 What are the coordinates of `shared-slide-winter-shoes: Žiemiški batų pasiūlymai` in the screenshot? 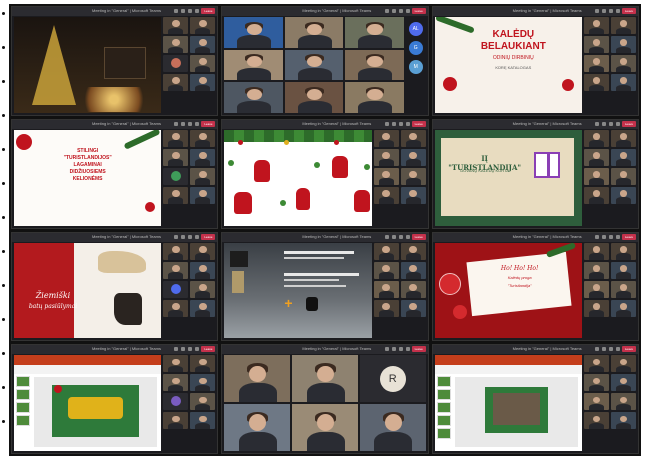 It's located at (88, 290).